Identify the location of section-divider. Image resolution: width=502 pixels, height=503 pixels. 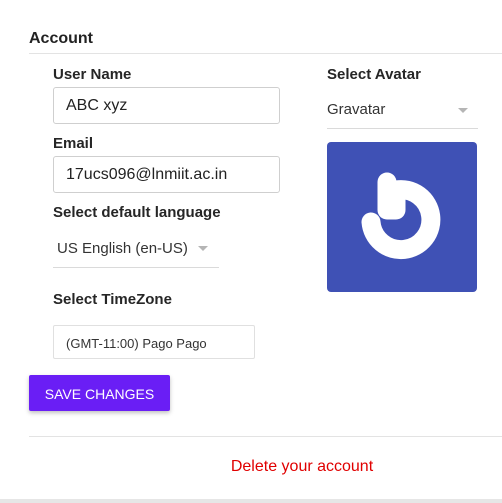
(265, 53).